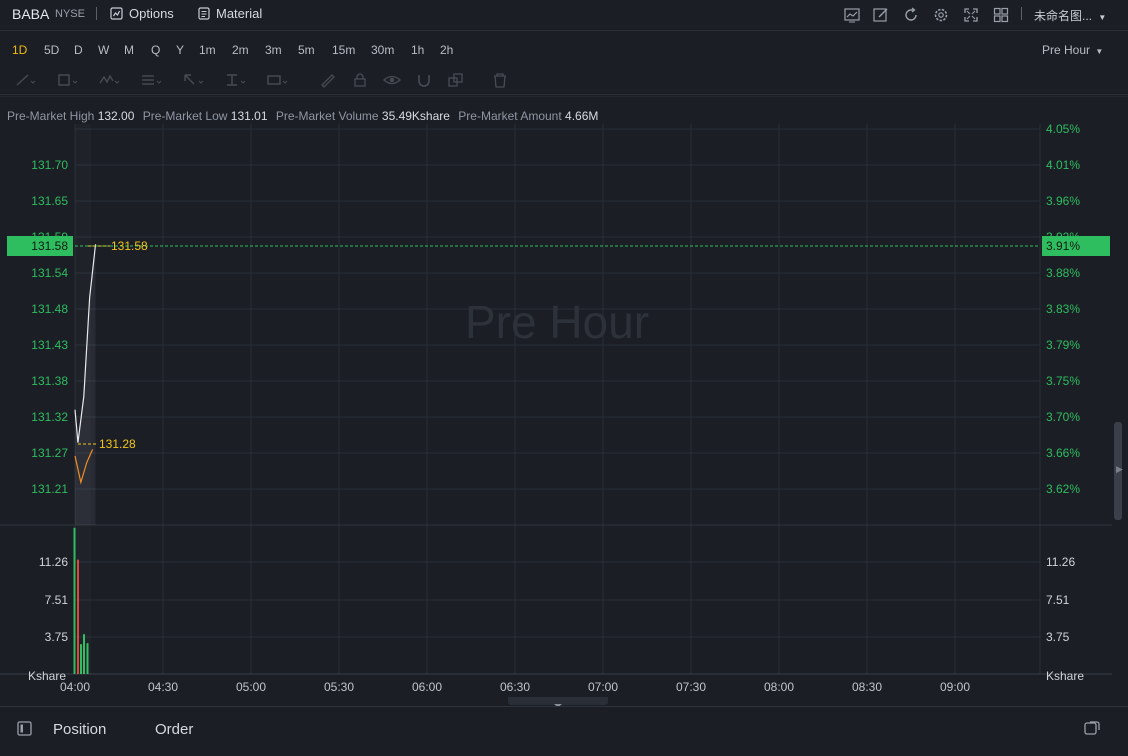 This screenshot has height=756, width=1128. What do you see at coordinates (415, 116) in the screenshot?
I see `pre-market-volume-value: 35.49Kshare` at bounding box center [415, 116].